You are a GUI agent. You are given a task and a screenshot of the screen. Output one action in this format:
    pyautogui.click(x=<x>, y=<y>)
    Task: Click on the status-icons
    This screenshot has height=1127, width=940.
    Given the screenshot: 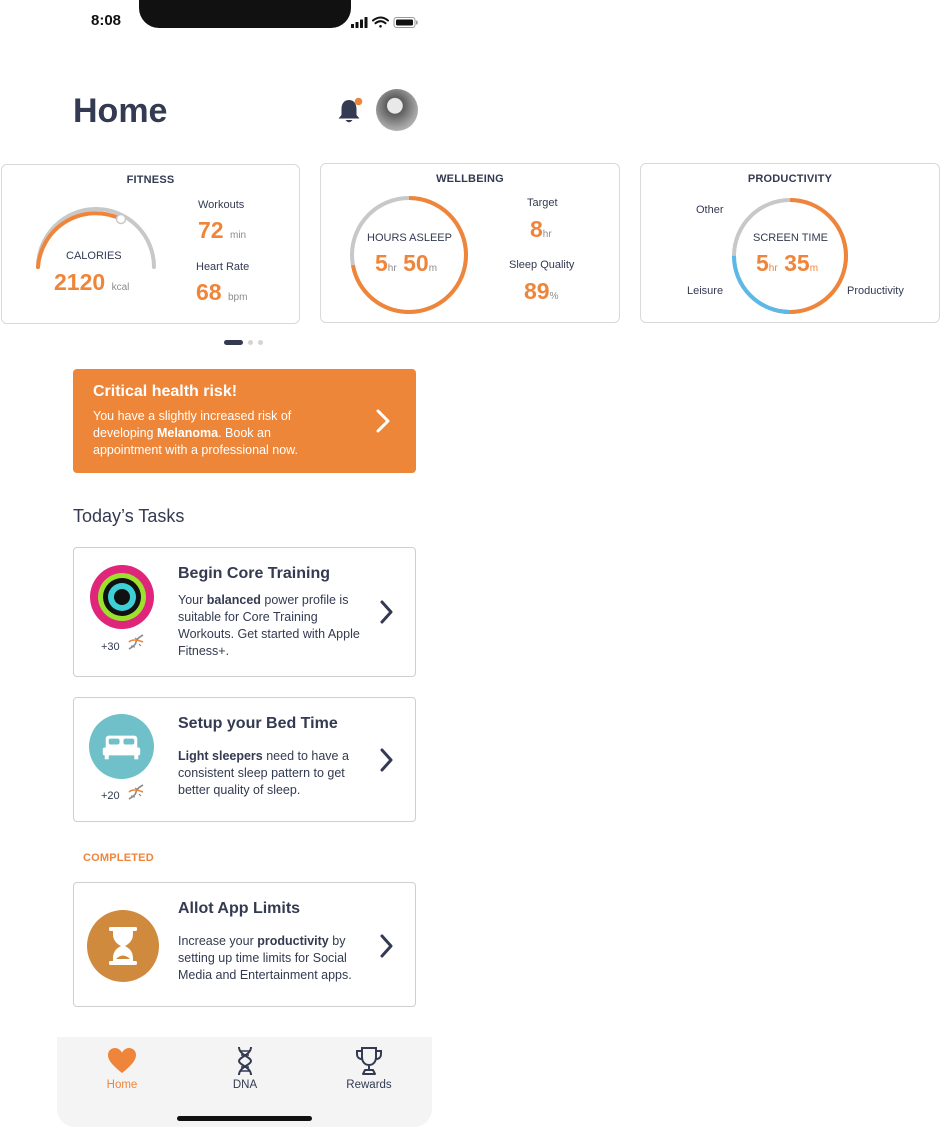 What is the action you would take?
    pyautogui.click(x=384, y=22)
    